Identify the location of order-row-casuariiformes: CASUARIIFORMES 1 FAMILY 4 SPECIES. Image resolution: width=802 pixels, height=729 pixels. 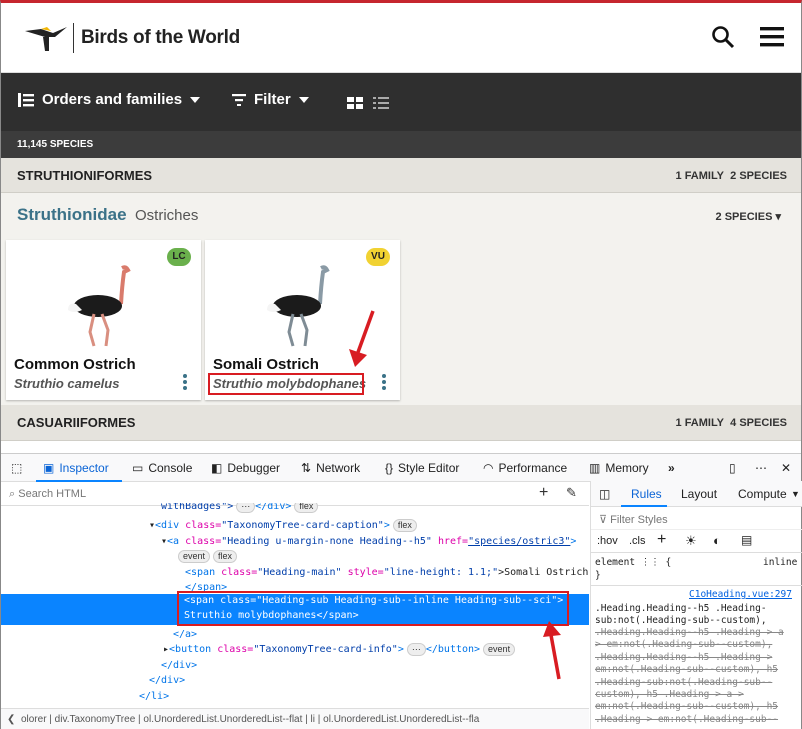
(401, 423).